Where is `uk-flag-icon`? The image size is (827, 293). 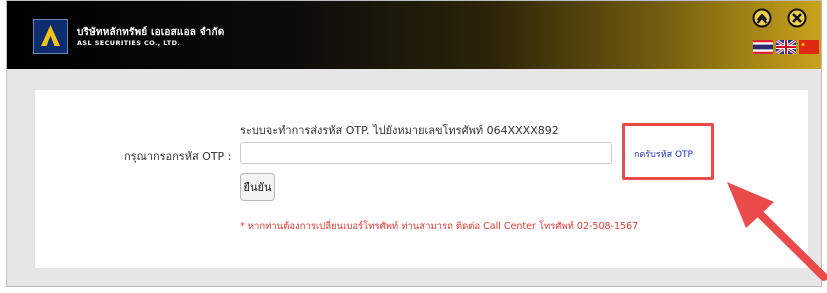
uk-flag-icon is located at coordinates (786, 47).